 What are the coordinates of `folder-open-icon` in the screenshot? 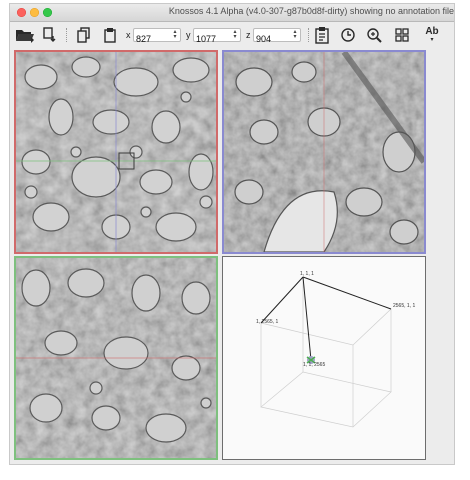 It's located at (25, 36).